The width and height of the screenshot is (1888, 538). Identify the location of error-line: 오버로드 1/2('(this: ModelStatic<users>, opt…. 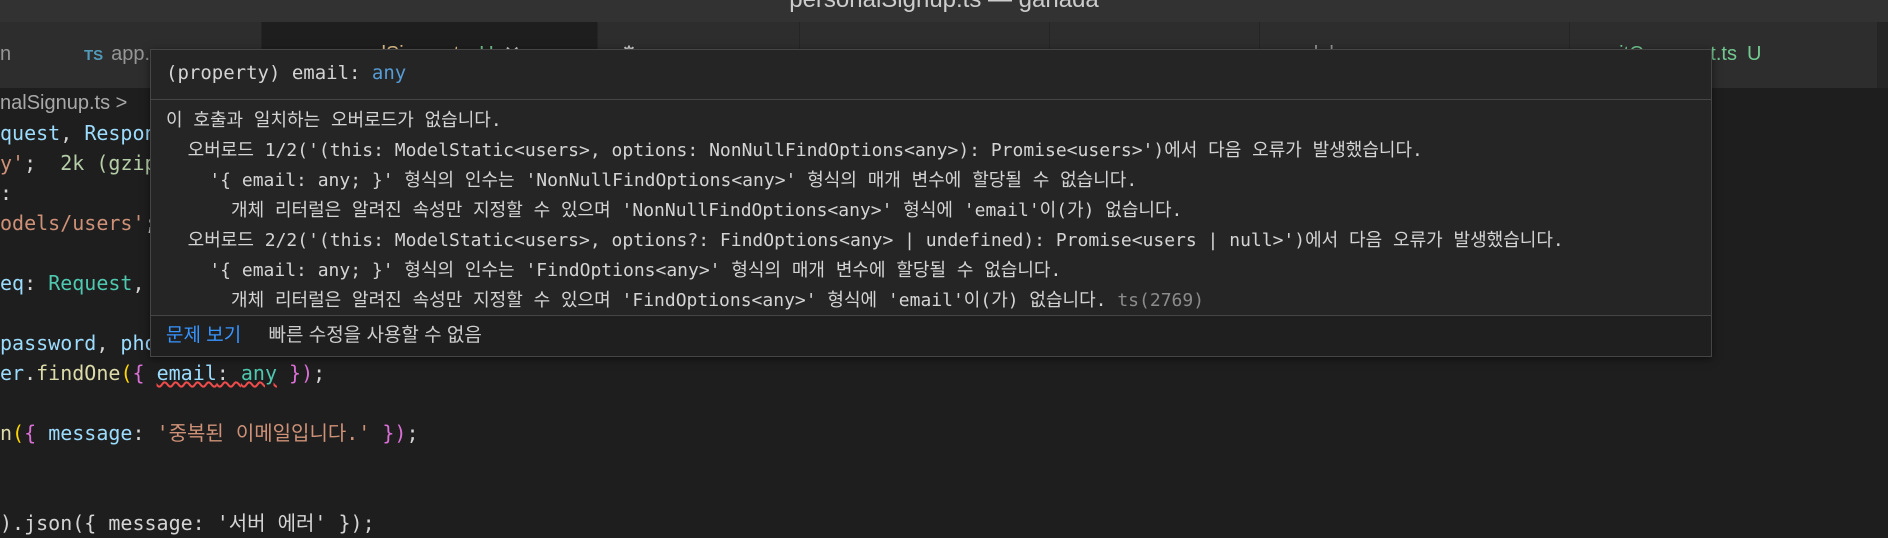
(794, 150).